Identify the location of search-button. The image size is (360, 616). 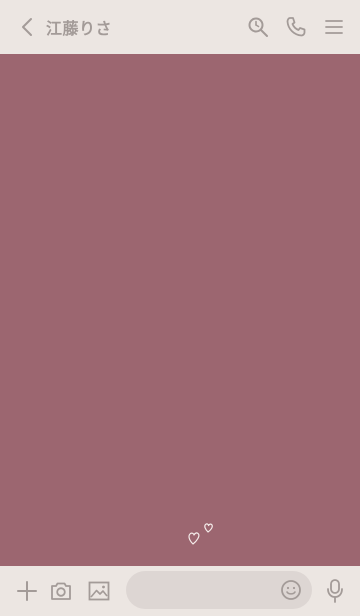
(258, 27).